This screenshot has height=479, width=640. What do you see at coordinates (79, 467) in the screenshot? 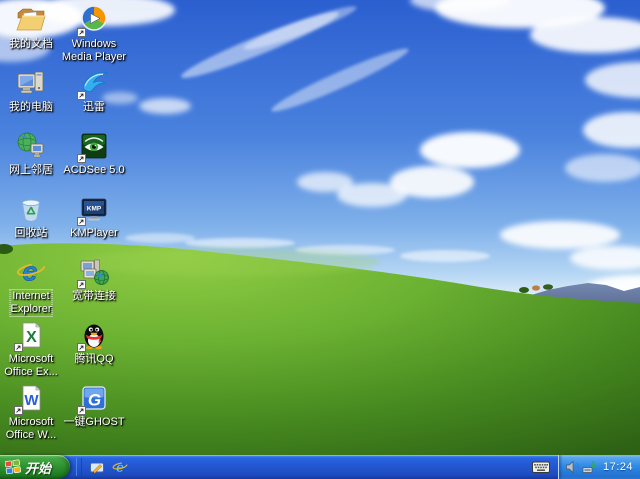
I see `quick-launch-handle` at bounding box center [79, 467].